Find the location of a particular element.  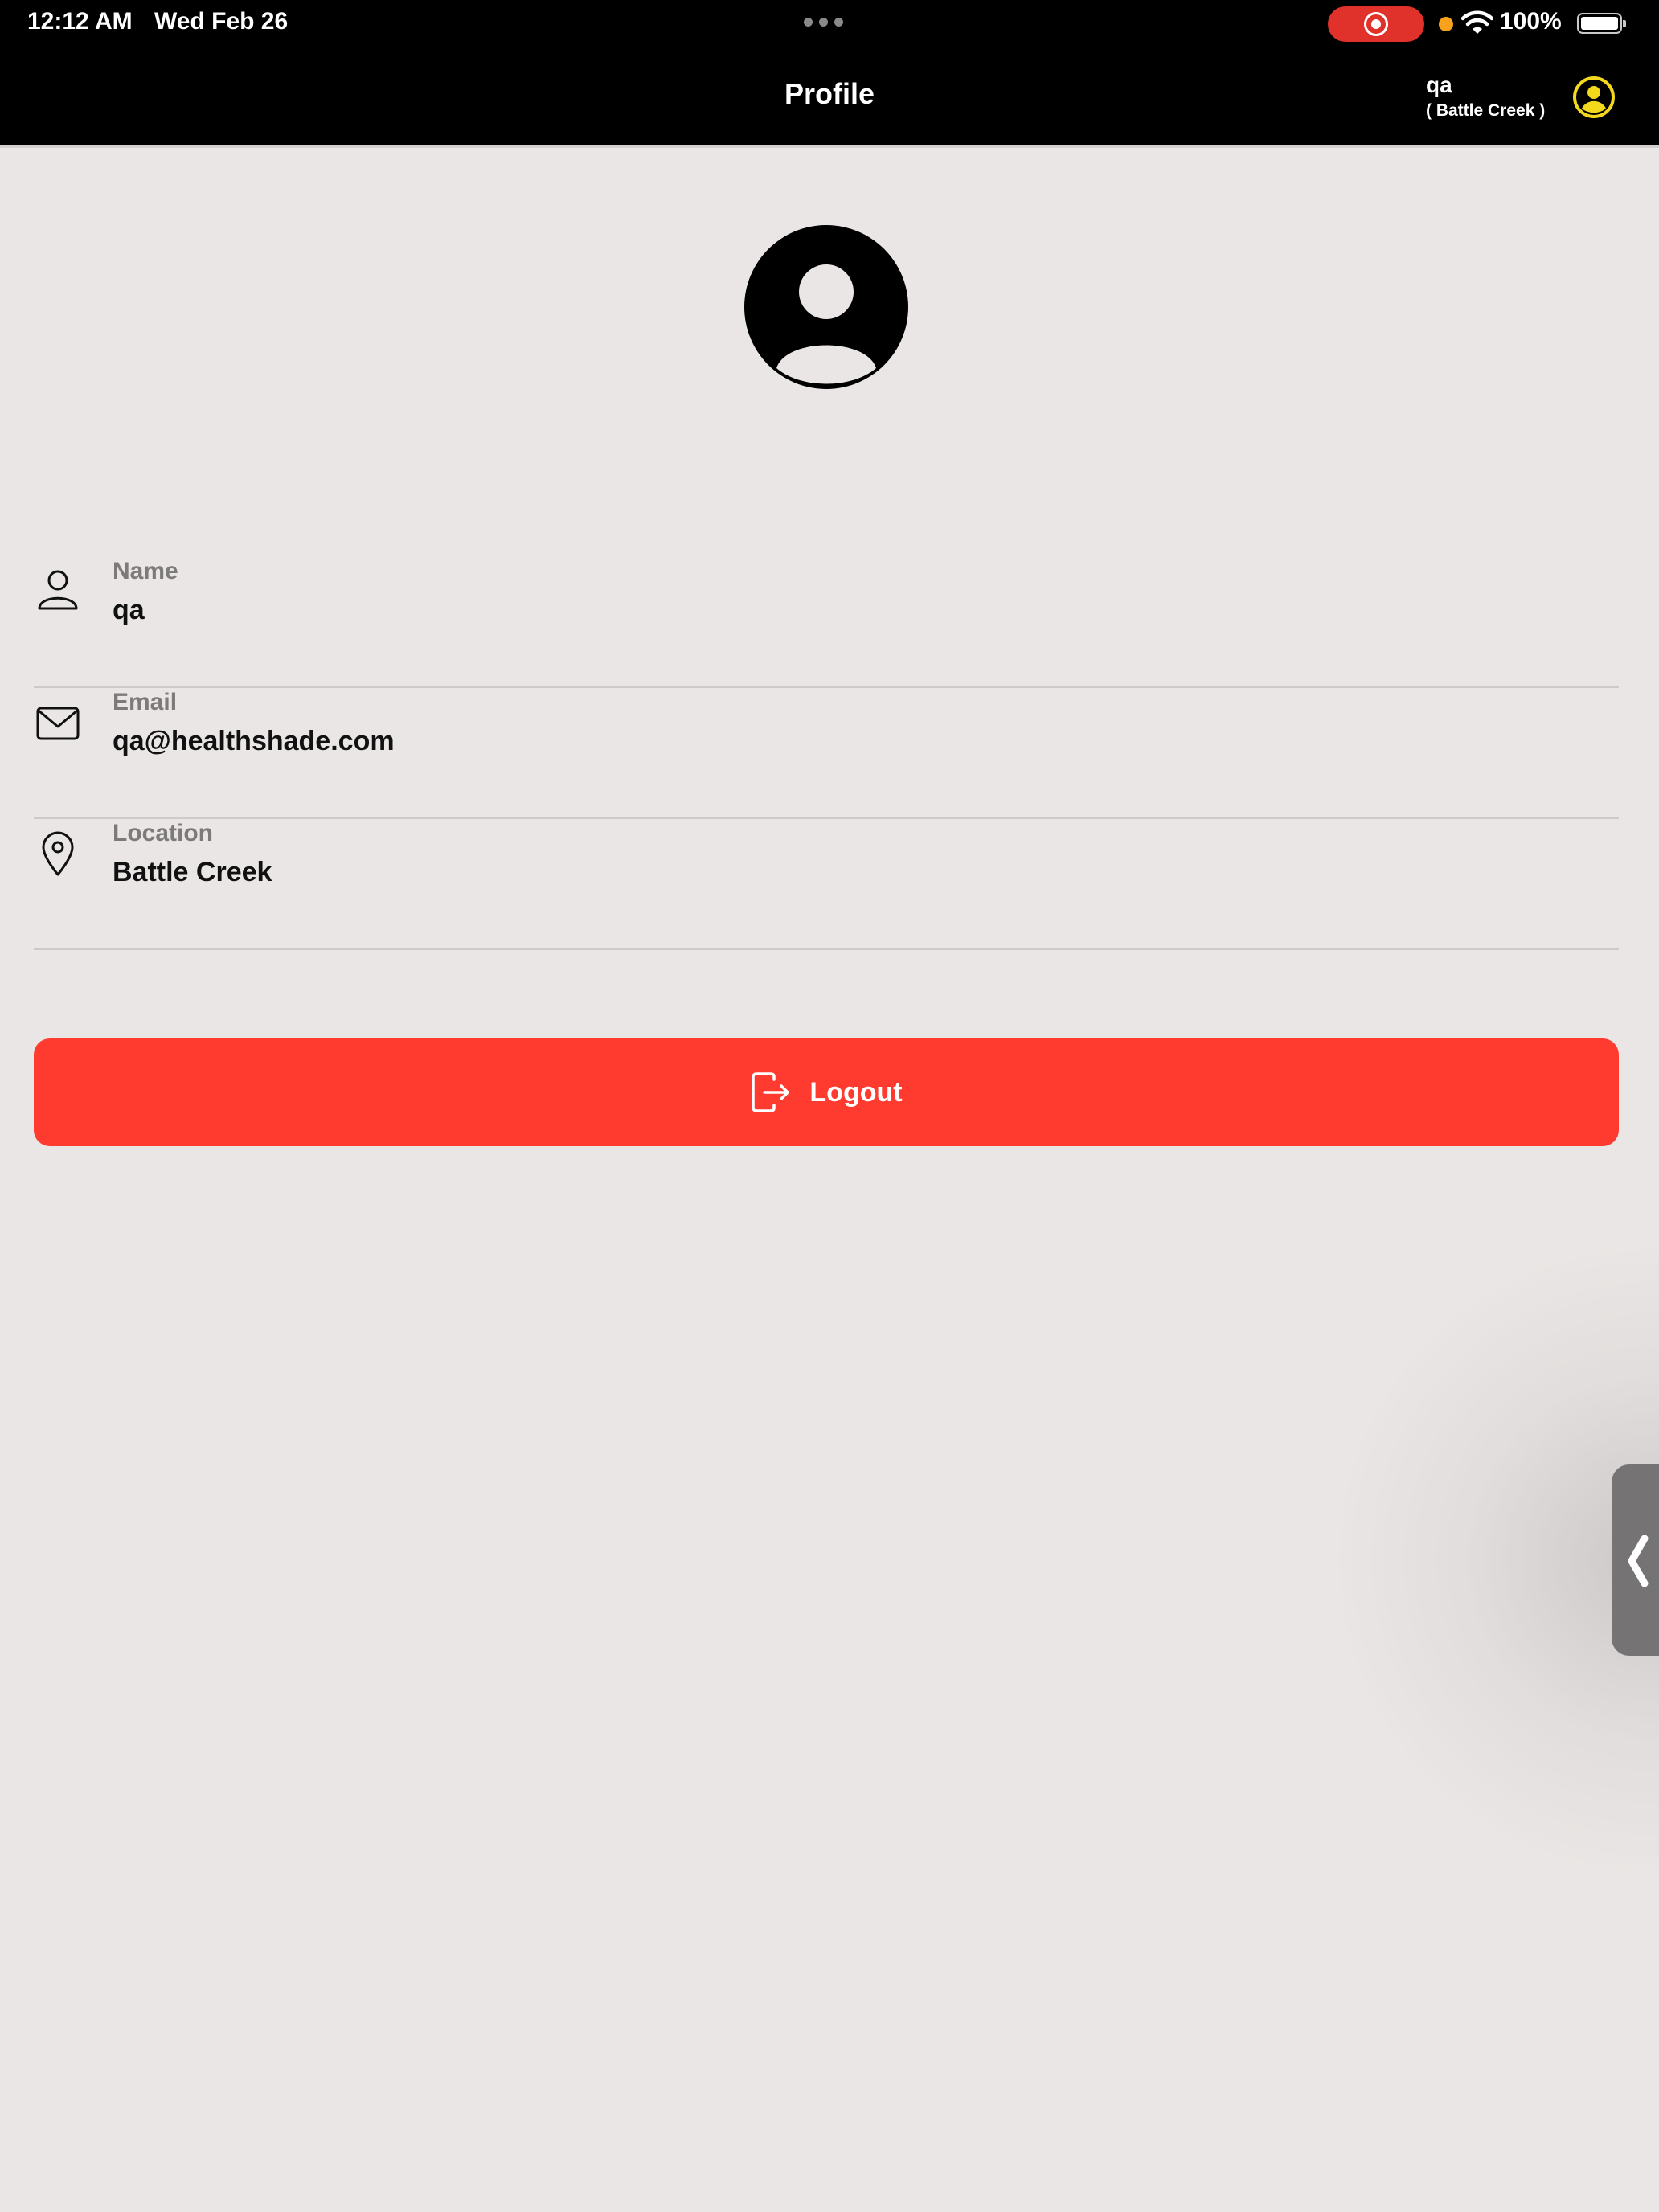

name-label: Name is located at coordinates (145, 571).